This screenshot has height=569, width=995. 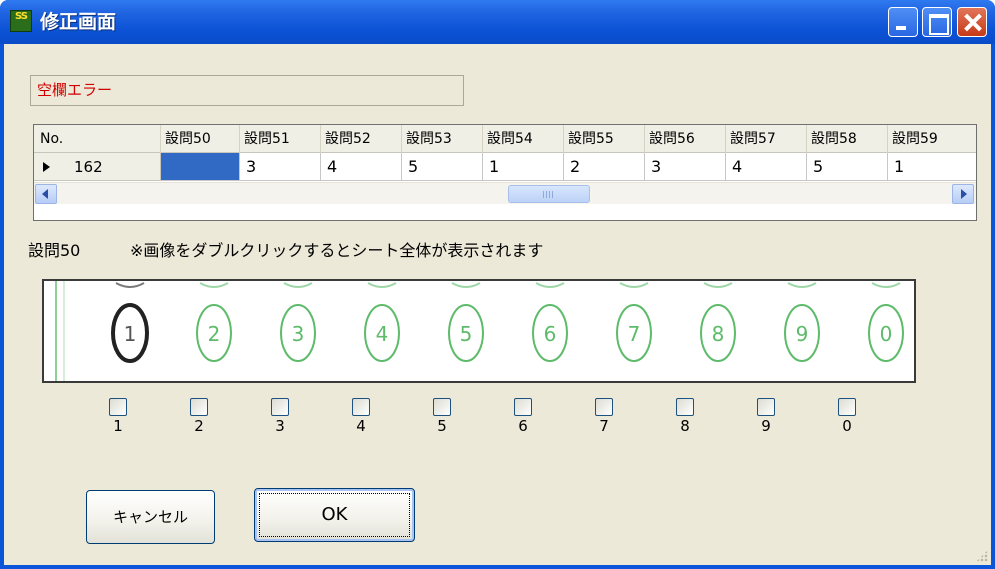 I want to click on grip-icon, so click(x=549, y=194).